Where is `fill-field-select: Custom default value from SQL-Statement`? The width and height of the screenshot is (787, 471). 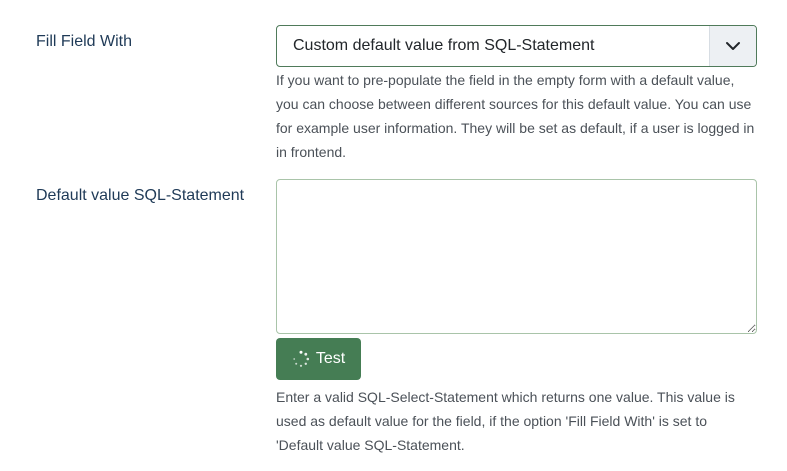
fill-field-select: Custom default value from SQL-Statement is located at coordinates (516, 46).